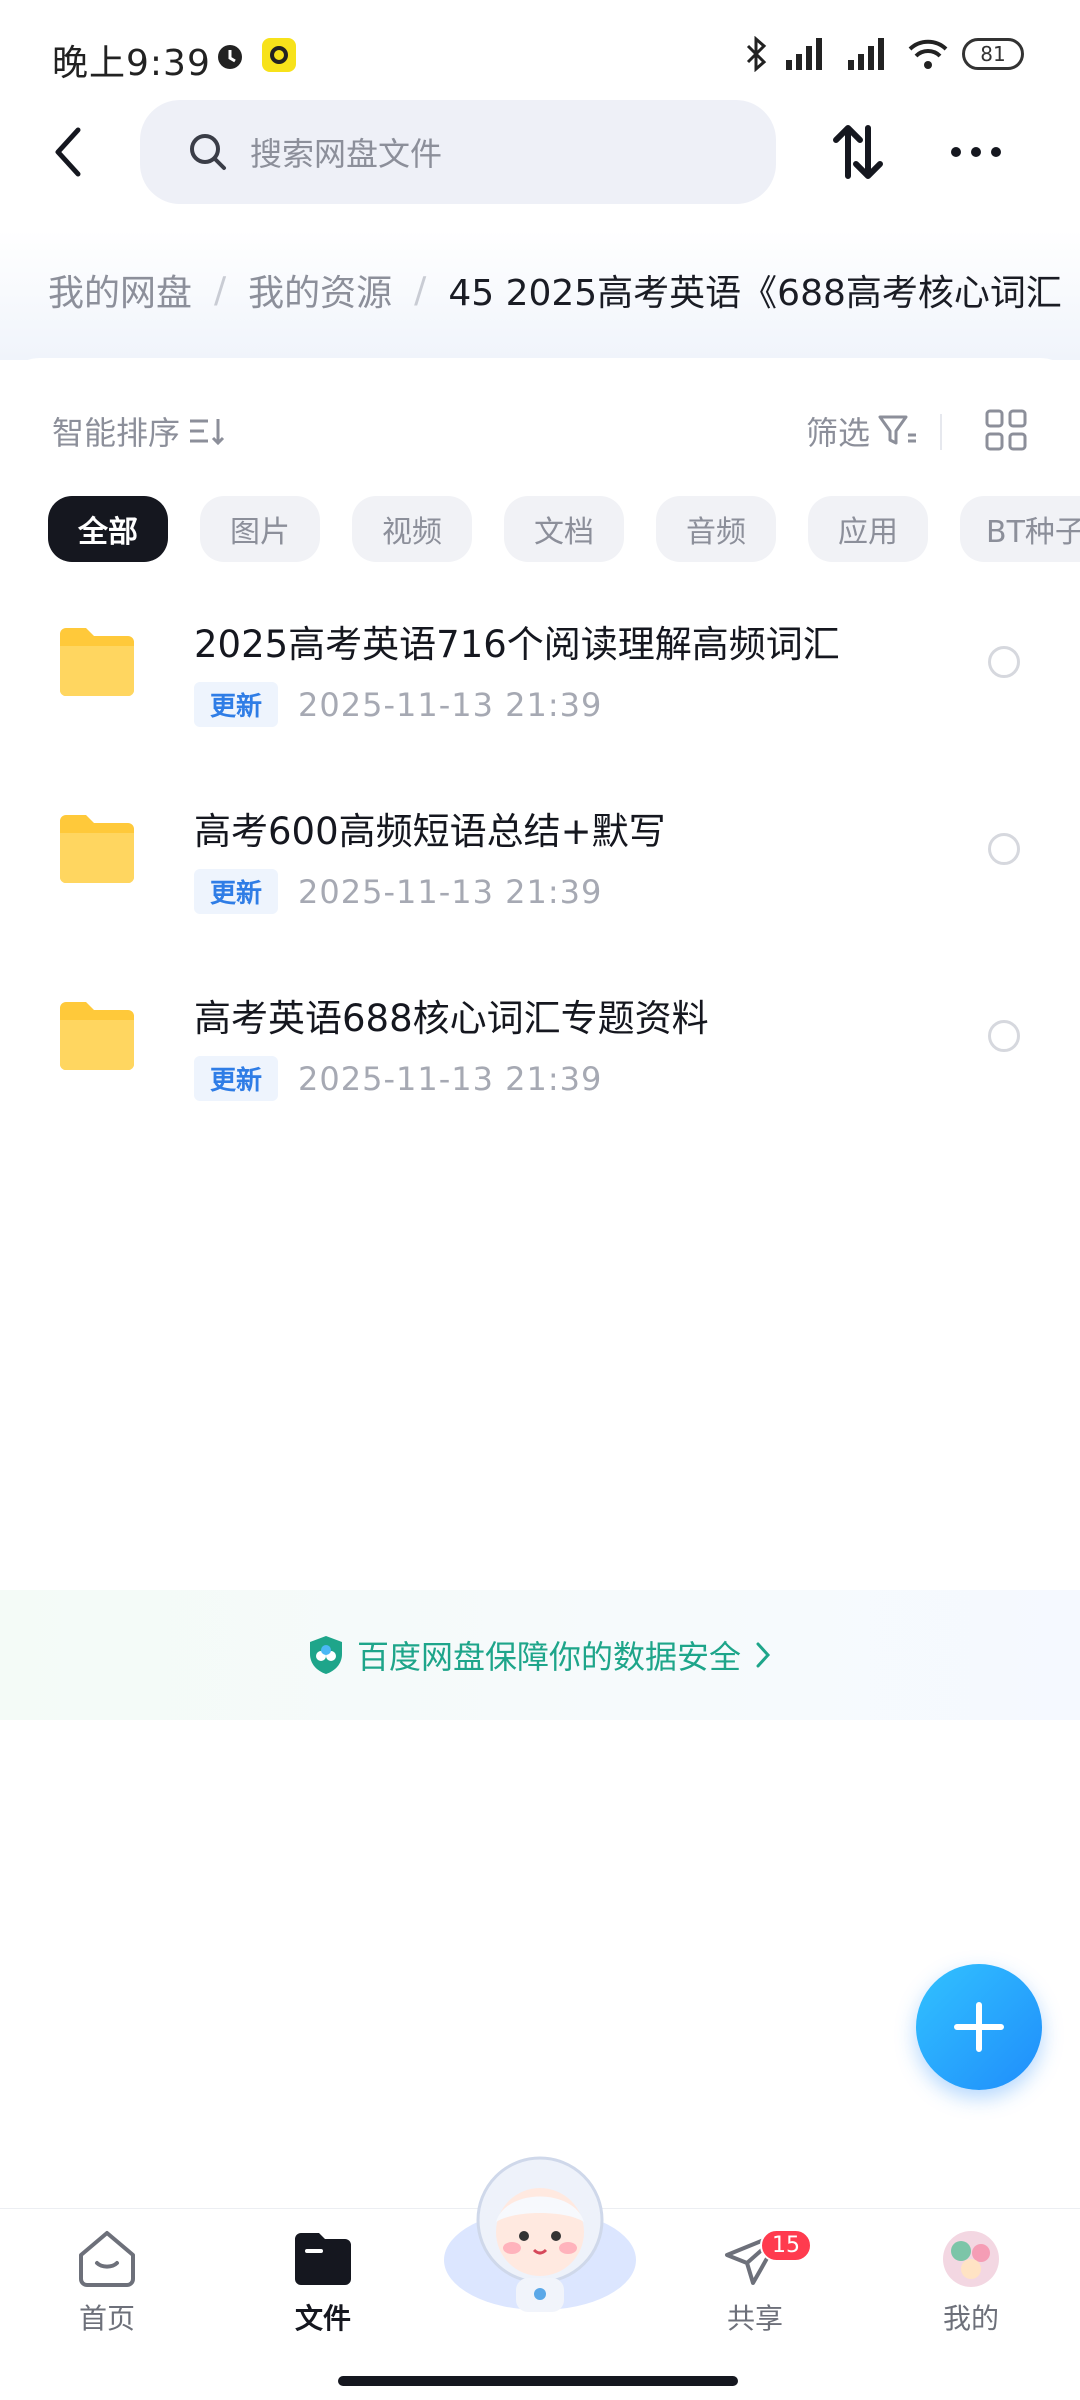  I want to click on status-indicators: 81, so click(884, 54).